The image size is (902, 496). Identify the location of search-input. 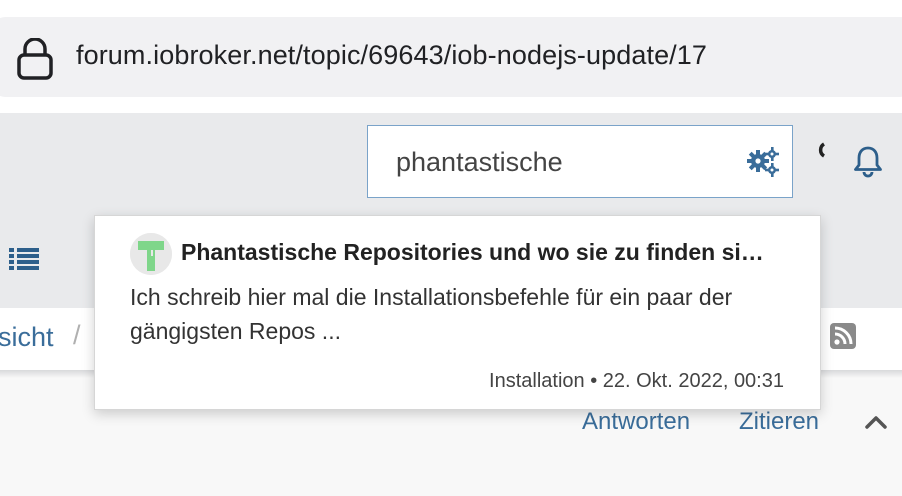
(566, 162).